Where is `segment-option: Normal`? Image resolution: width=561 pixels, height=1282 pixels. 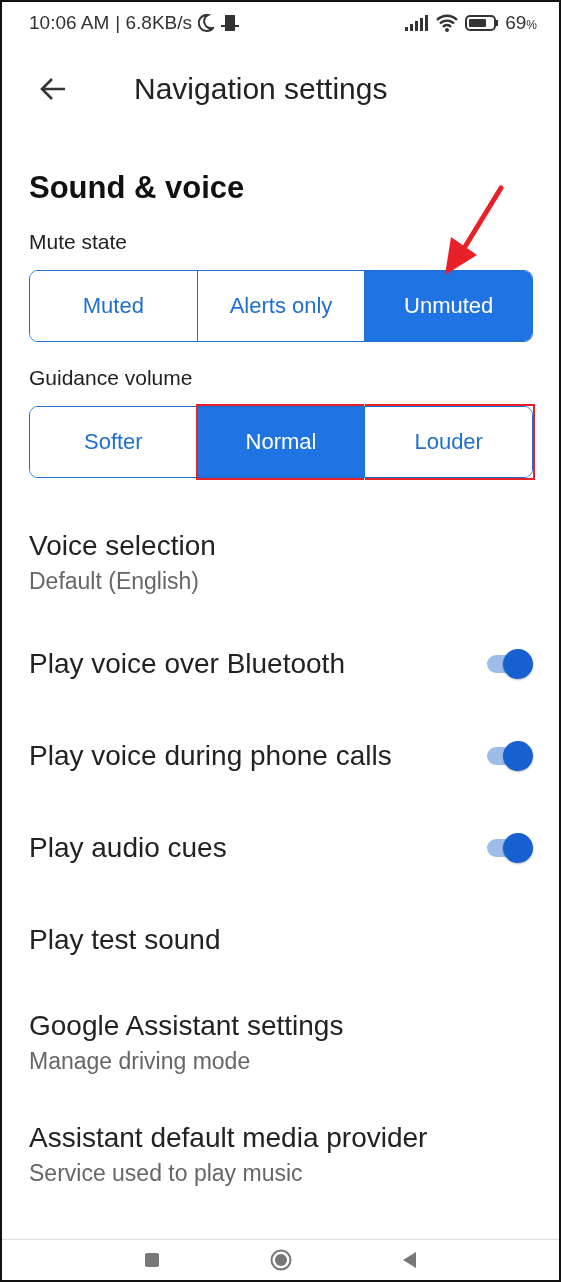 segment-option: Normal is located at coordinates (281, 442).